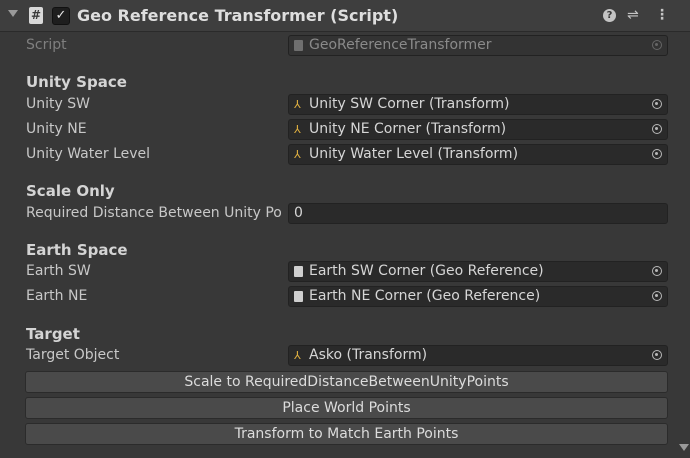 The height and width of the screenshot is (458, 690). I want to click on script-field-value: GeoReferenceTransformer, so click(400, 45).